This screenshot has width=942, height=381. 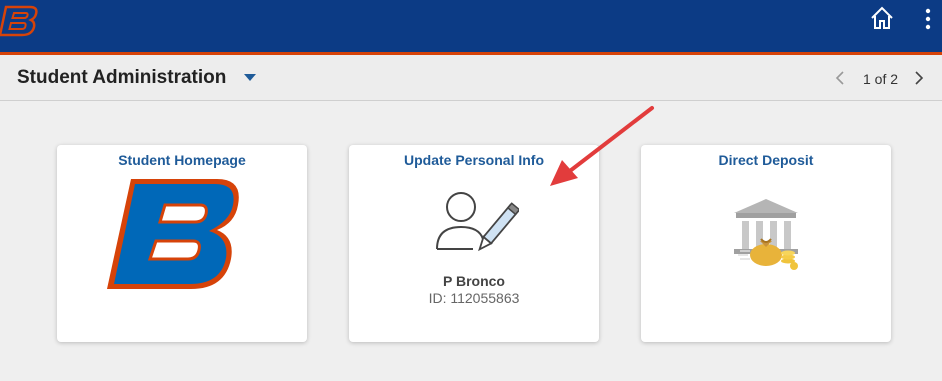 What do you see at coordinates (182, 160) in the screenshot?
I see `tile-title: Student Homepage` at bounding box center [182, 160].